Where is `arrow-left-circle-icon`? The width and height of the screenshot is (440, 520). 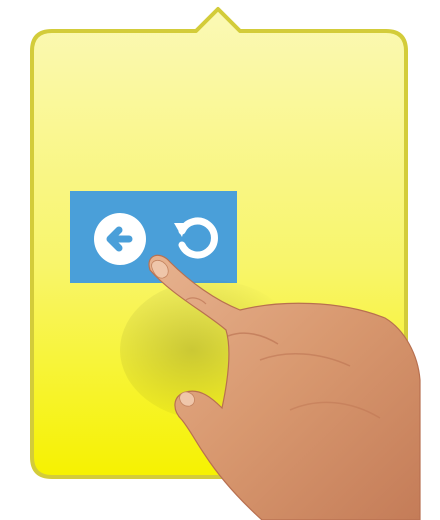
arrow-left-circle-icon is located at coordinates (120, 239).